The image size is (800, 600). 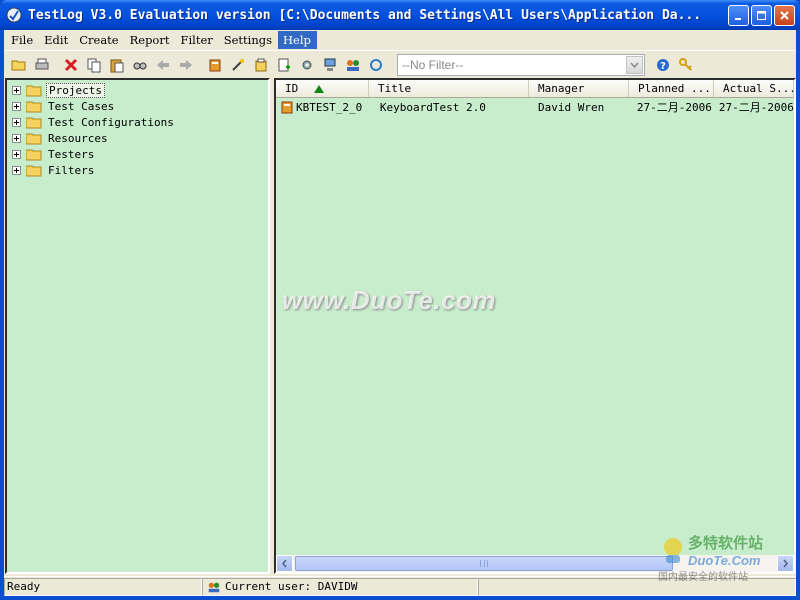 I want to click on testers-button, so click(x=352, y=65).